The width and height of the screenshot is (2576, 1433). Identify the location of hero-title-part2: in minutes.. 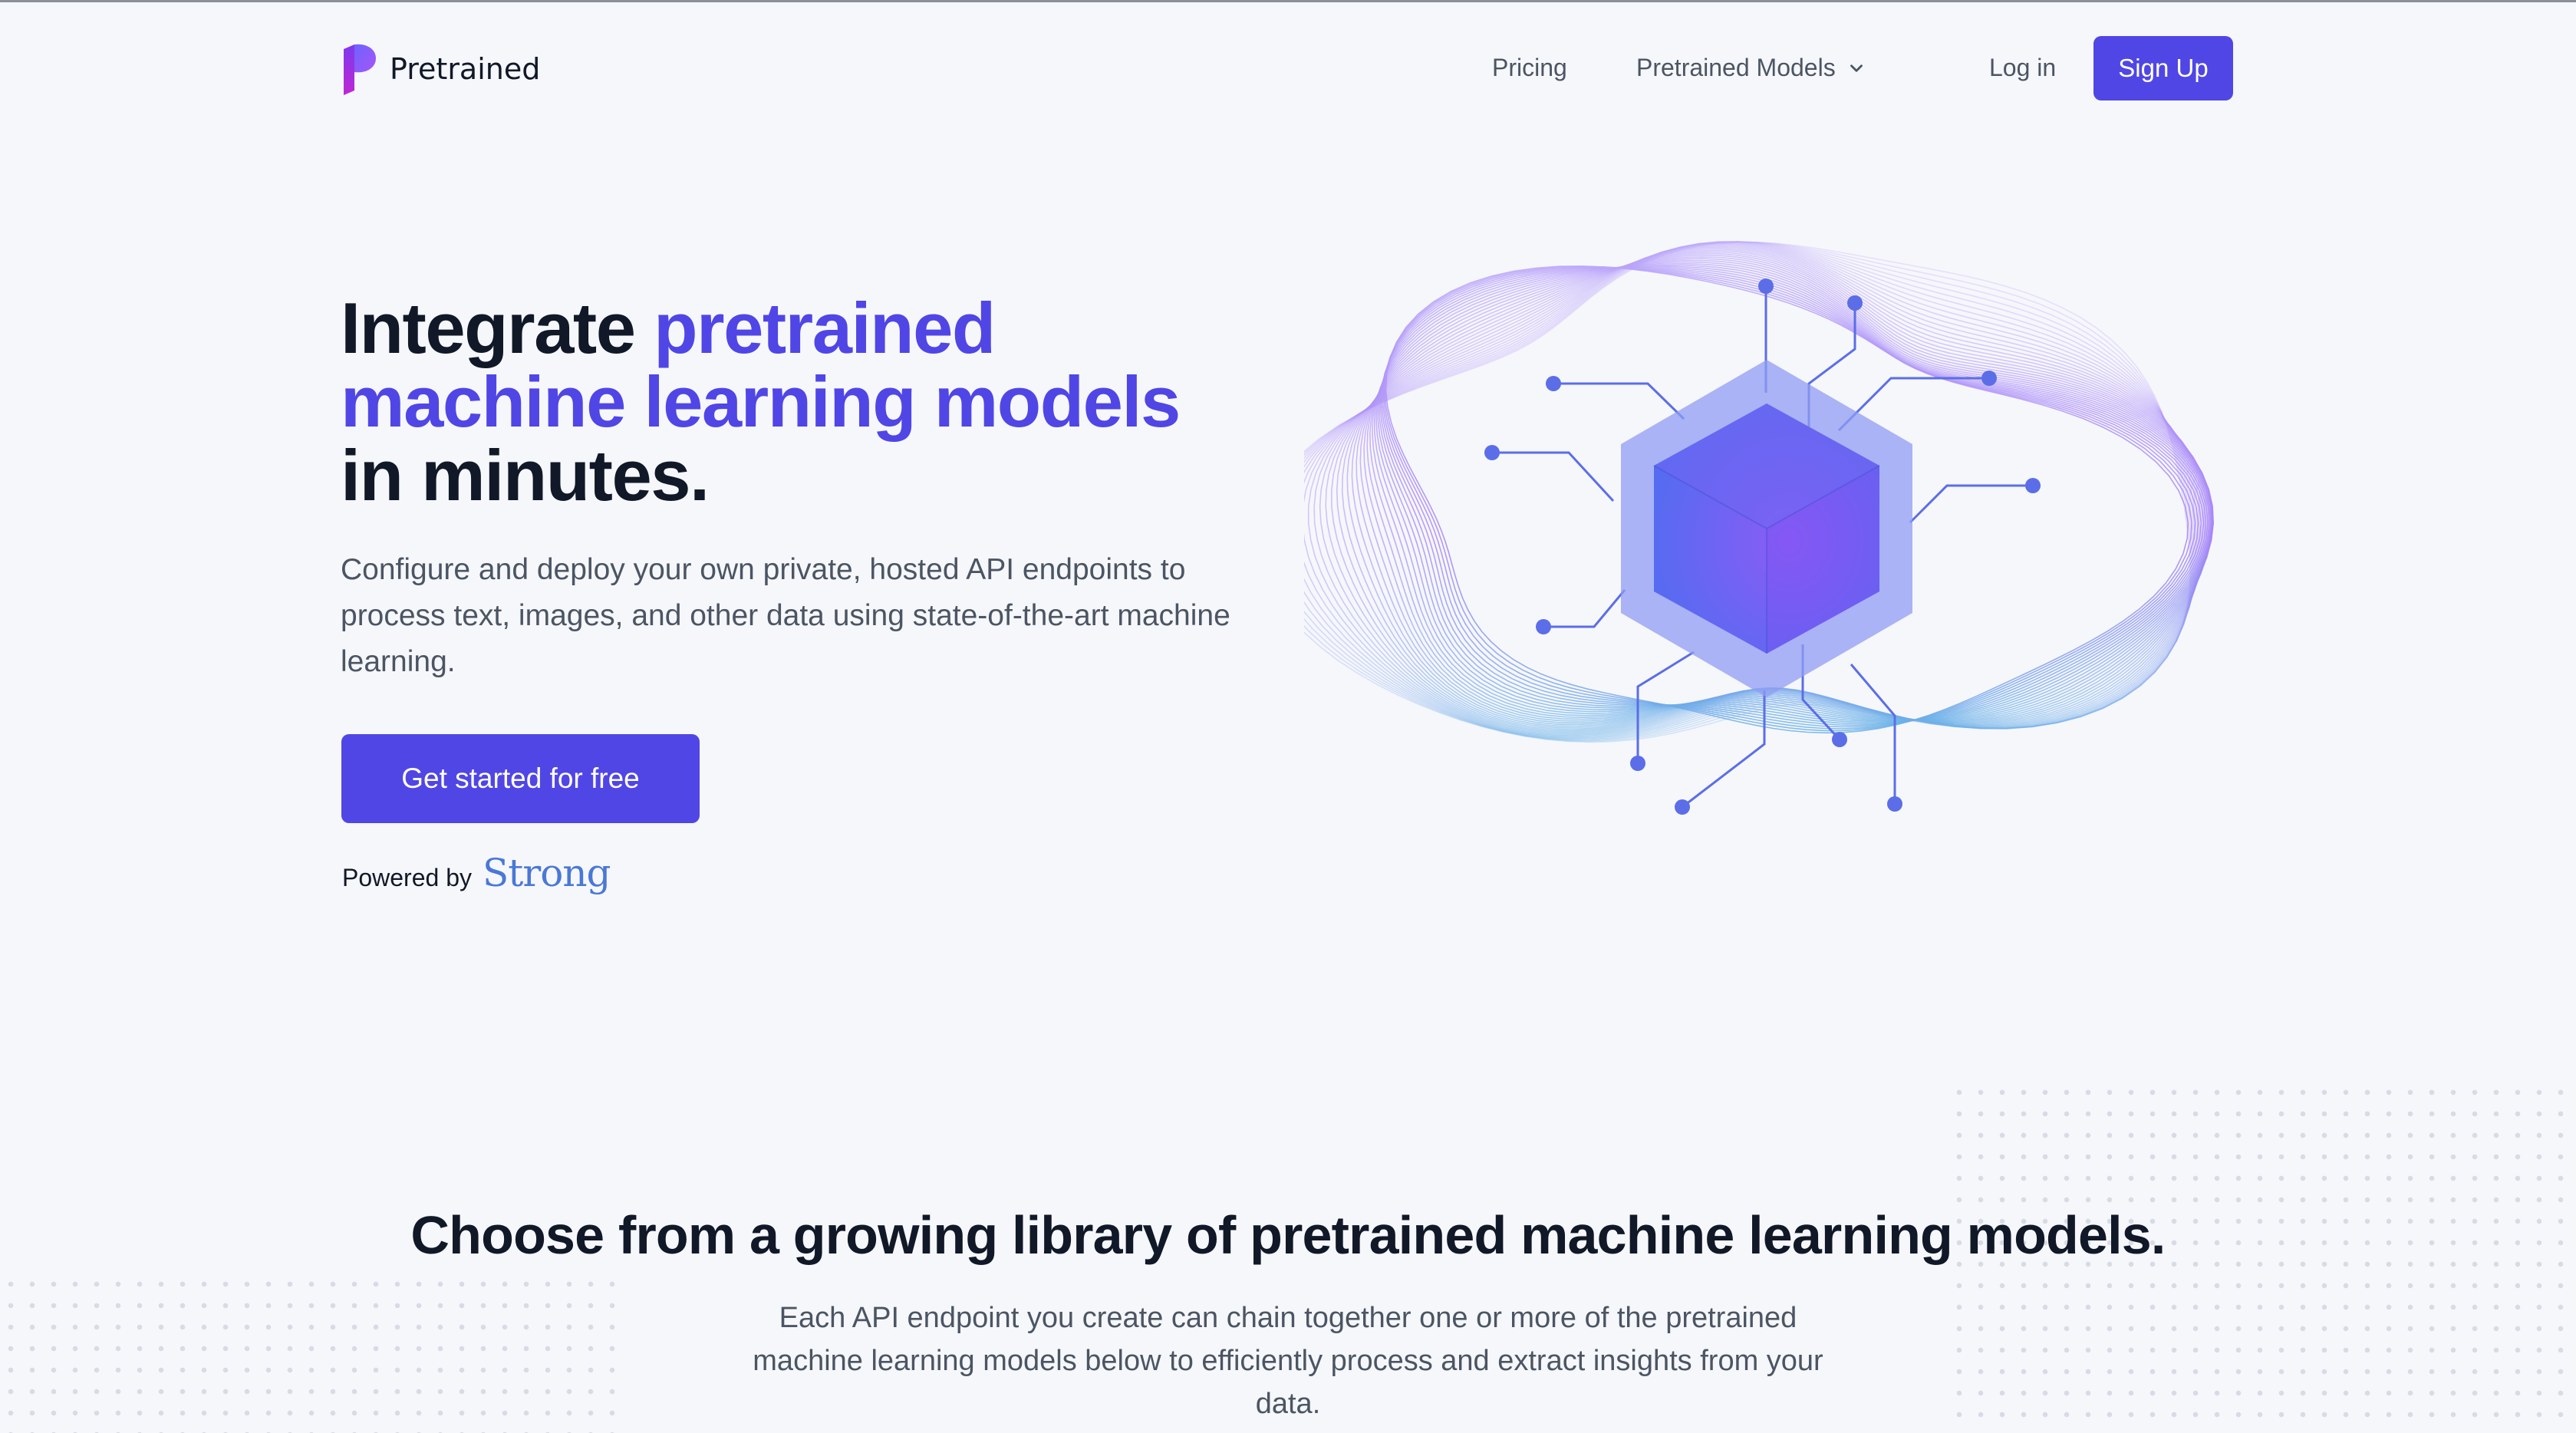
(525, 475).